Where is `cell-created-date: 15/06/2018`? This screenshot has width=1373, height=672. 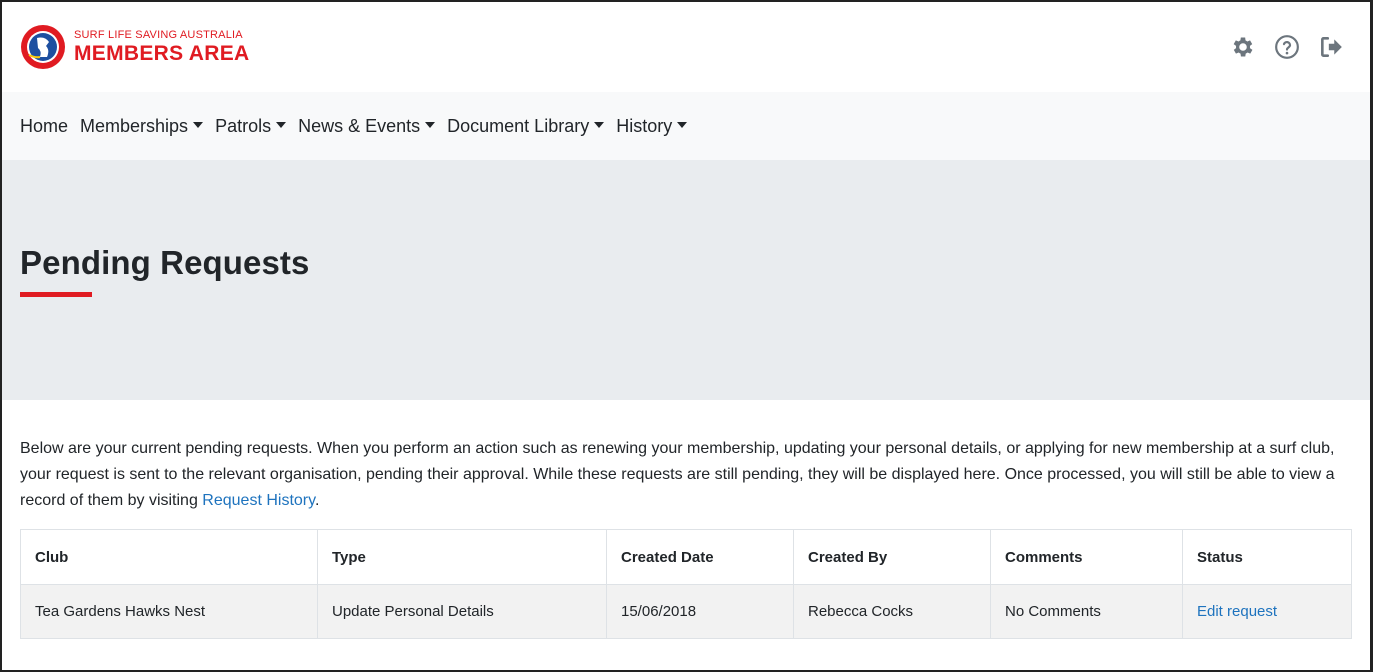 cell-created-date: 15/06/2018 is located at coordinates (700, 611).